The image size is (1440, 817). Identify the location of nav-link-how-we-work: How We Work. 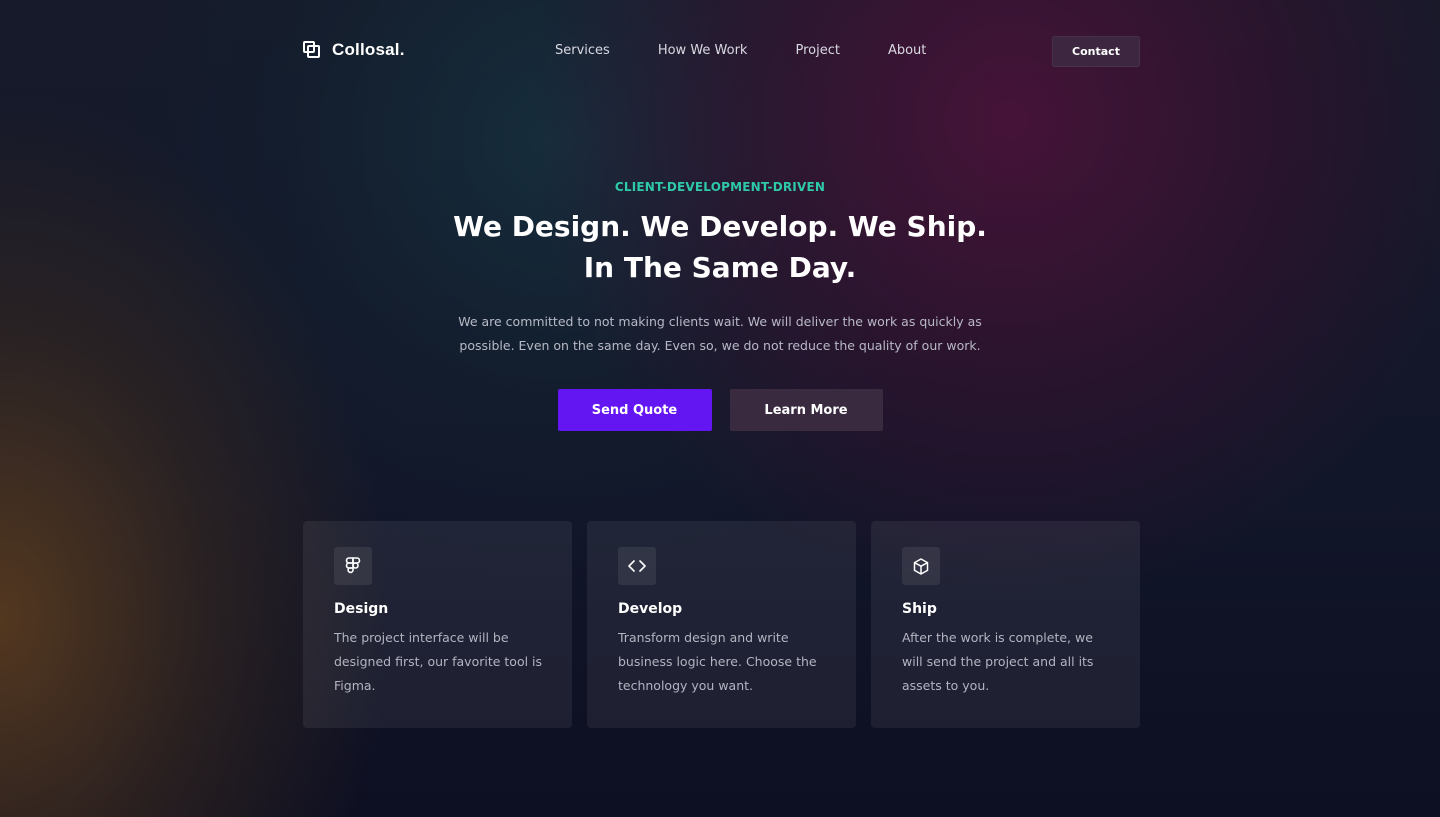
(703, 50).